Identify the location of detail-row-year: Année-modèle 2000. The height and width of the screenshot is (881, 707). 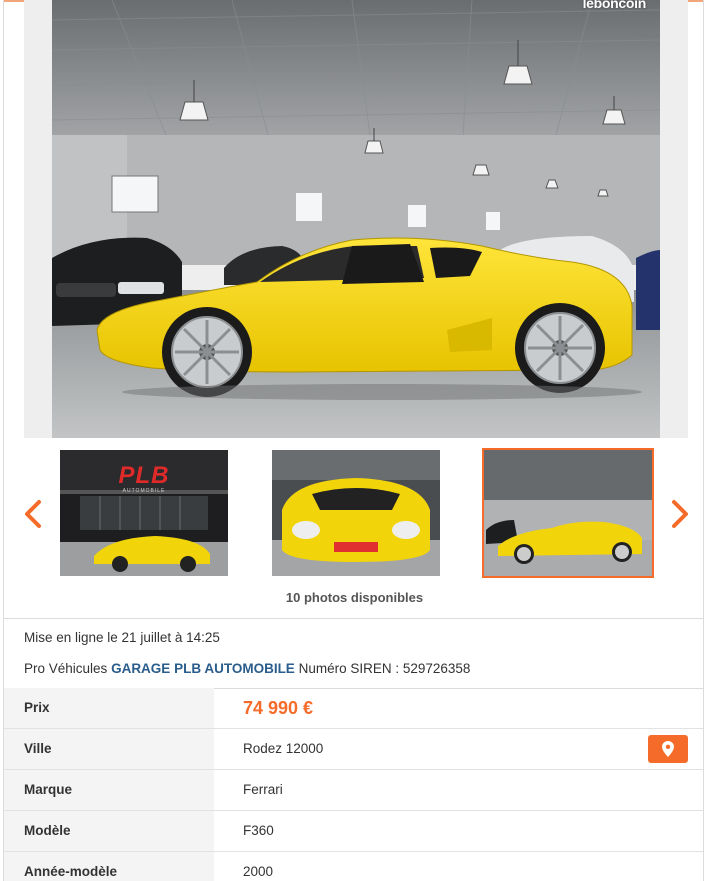
(353, 866).